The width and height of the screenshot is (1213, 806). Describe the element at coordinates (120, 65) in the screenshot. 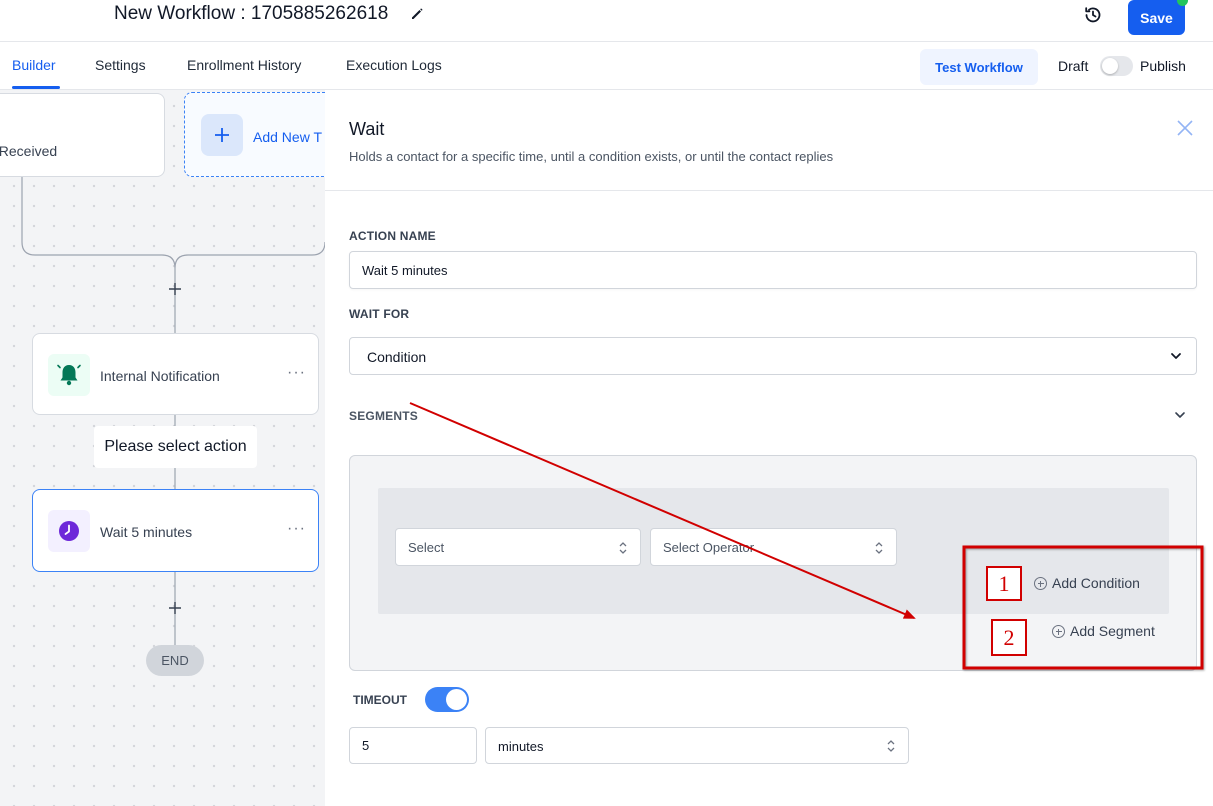

I see `tab-settings: Settings` at that location.